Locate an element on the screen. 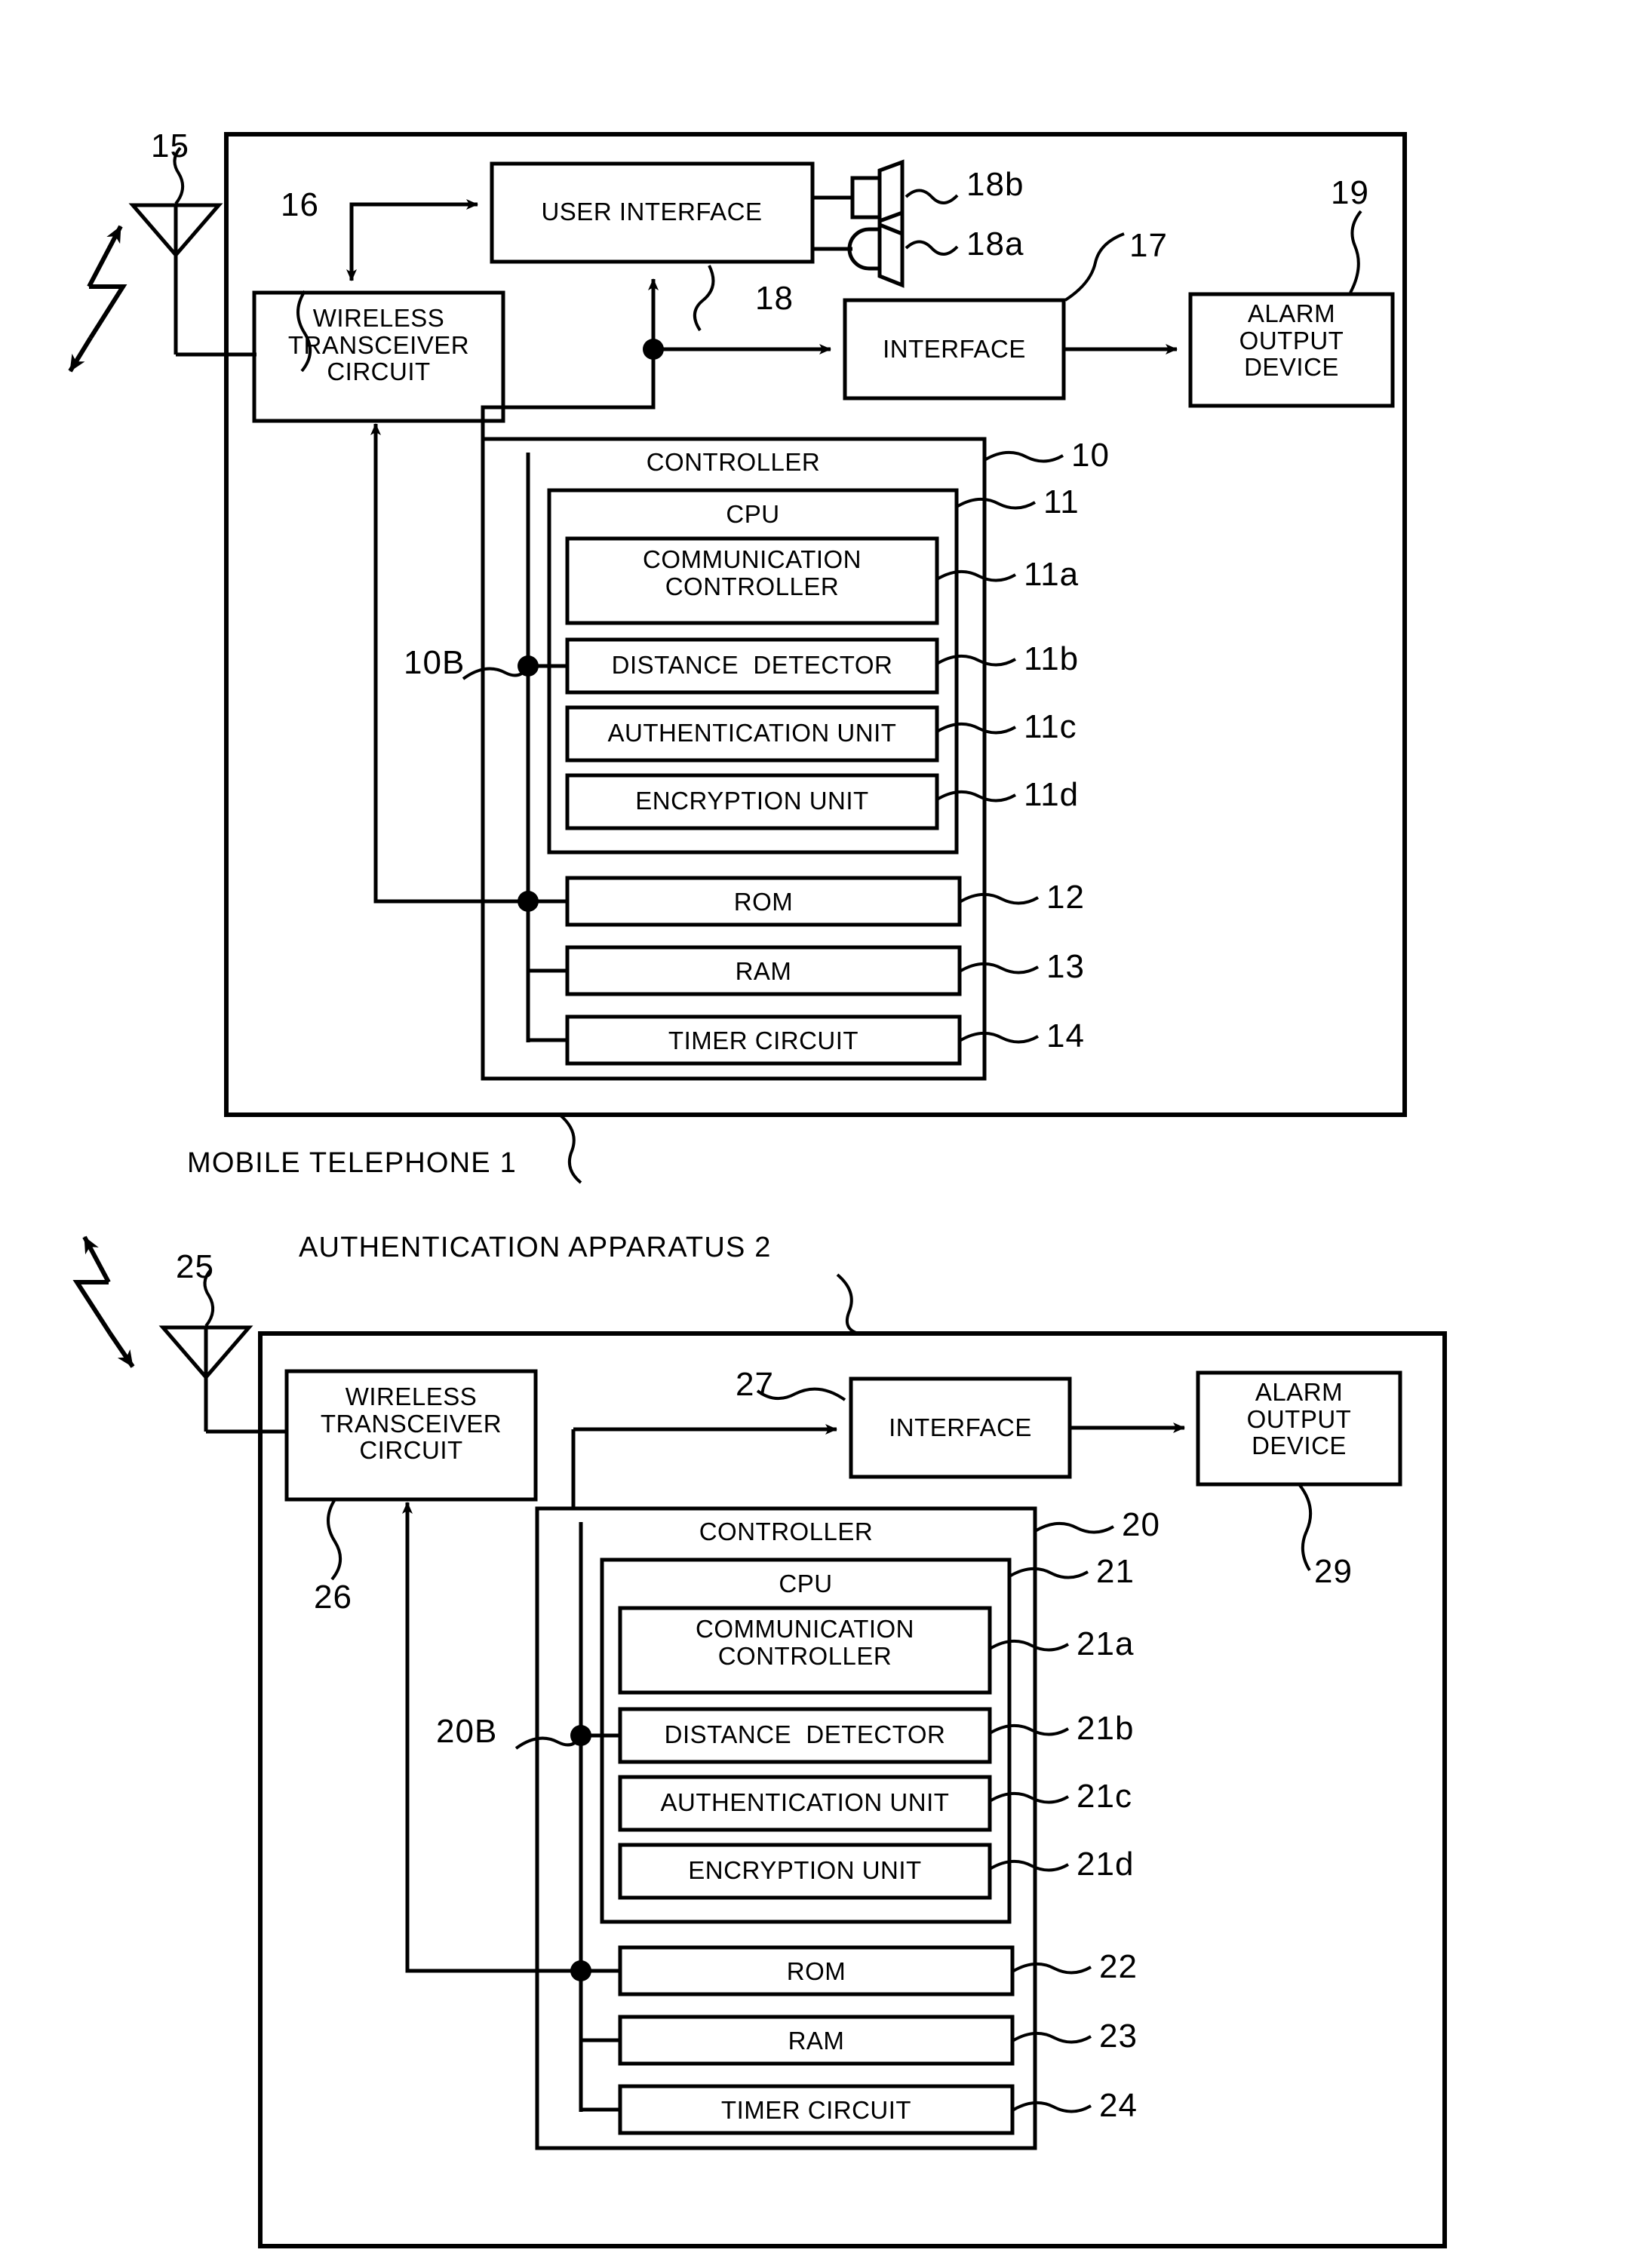  mobile-rom-label: ROM is located at coordinates (763, 902).